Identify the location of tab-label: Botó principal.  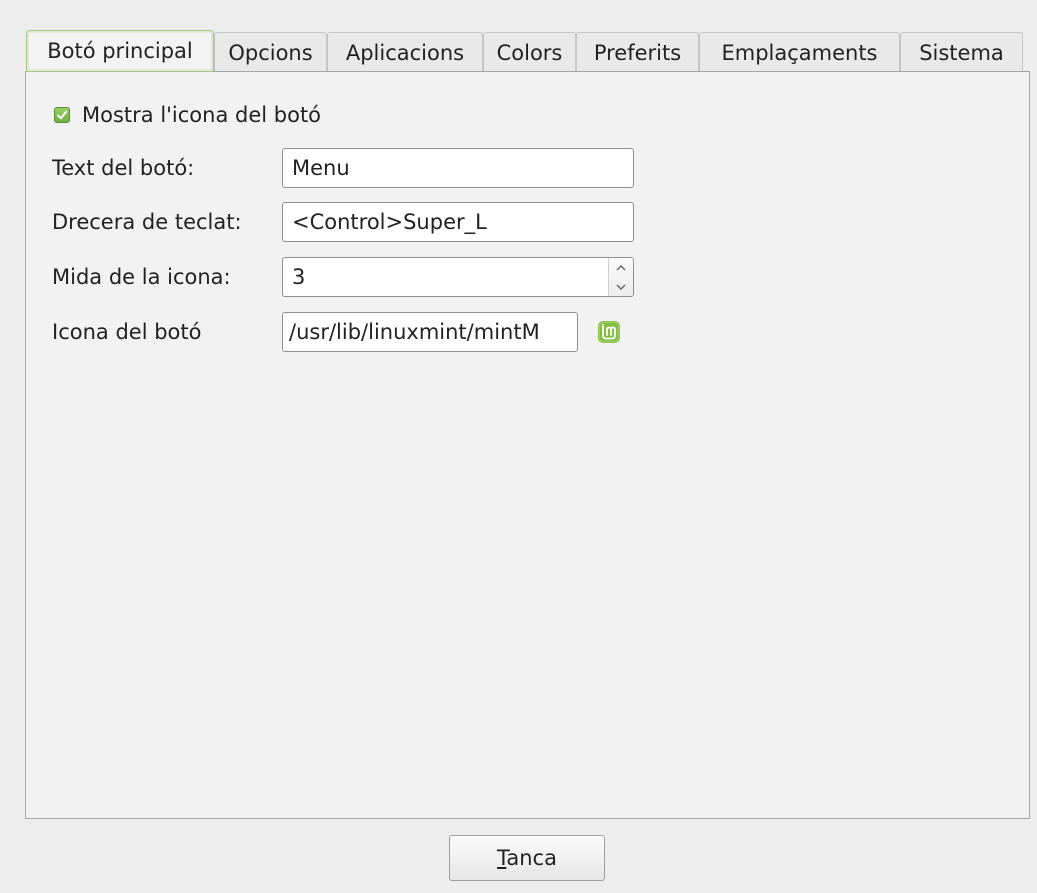
(120, 51).